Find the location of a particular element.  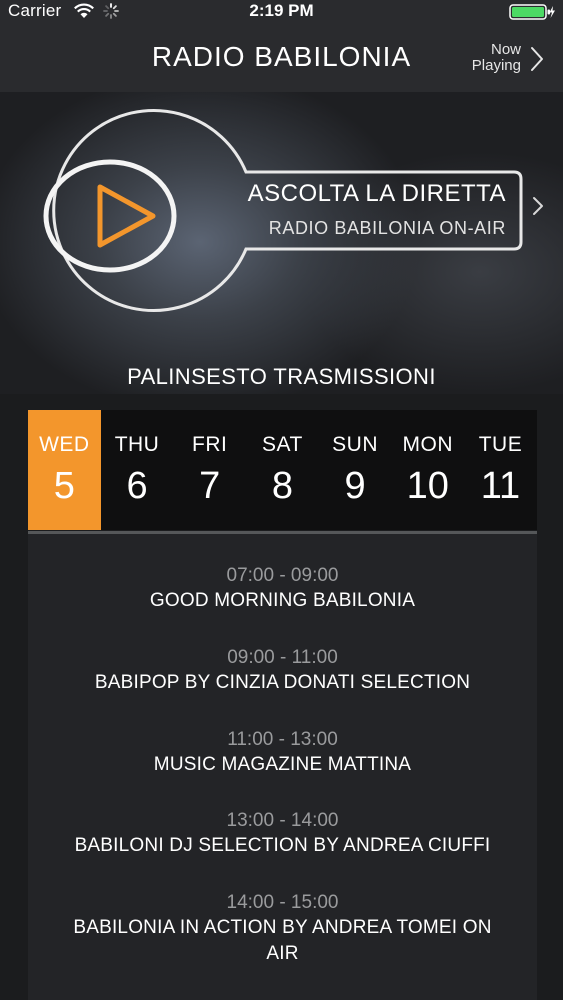

day-name: SUN is located at coordinates (355, 444).